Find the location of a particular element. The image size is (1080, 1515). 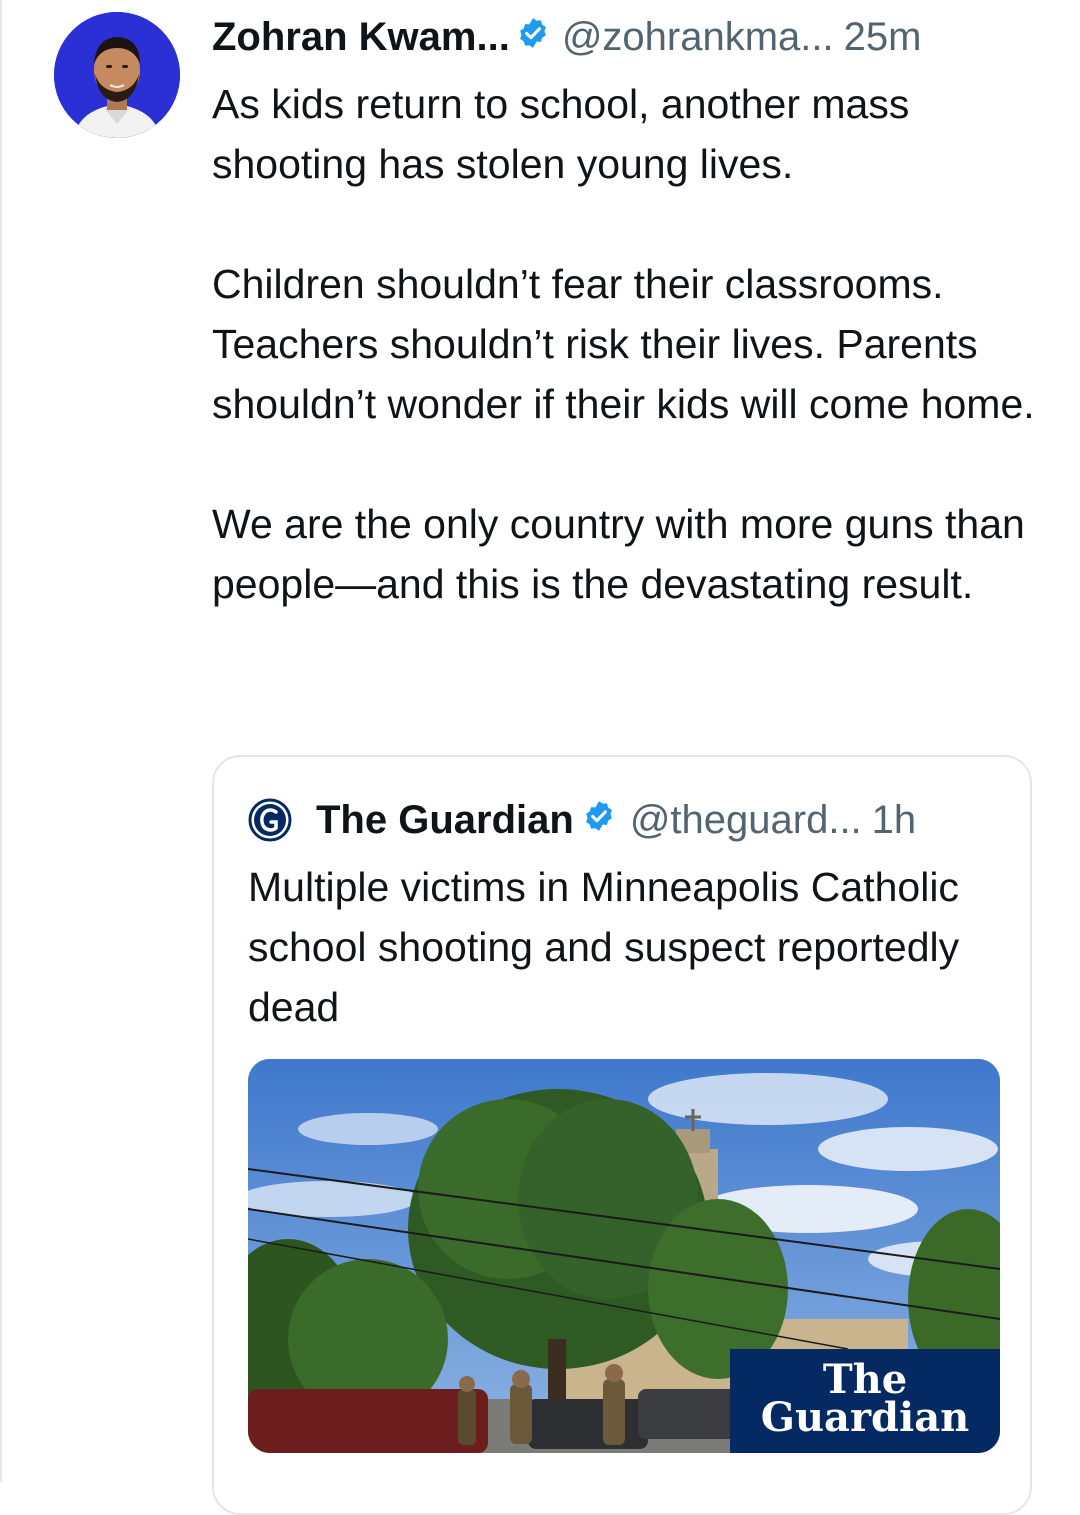

quoted-author-name: The Guardian is located at coordinates (445, 820).